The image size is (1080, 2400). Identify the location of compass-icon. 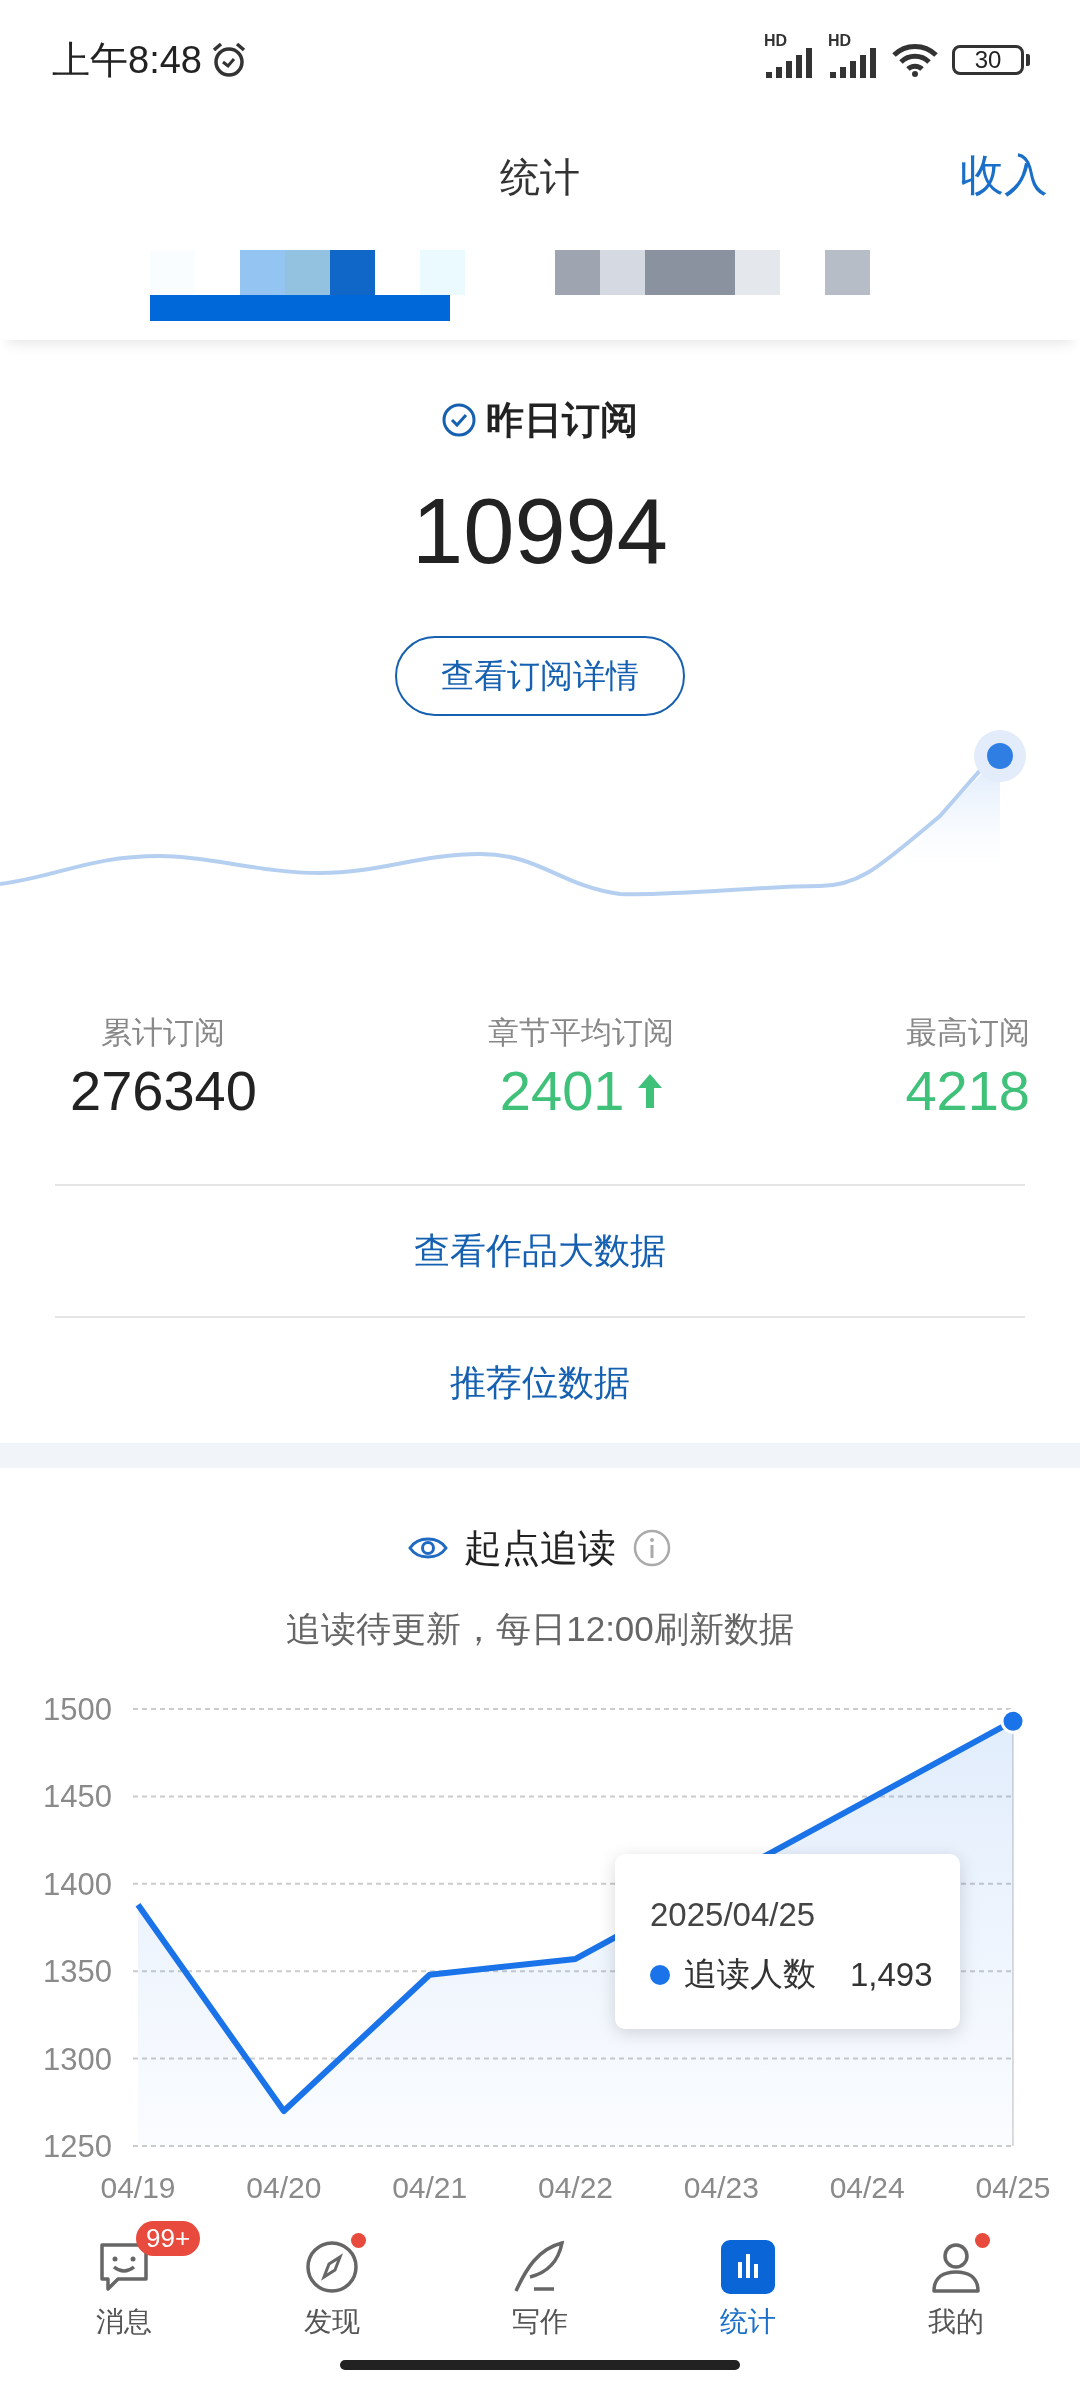
(332, 2267).